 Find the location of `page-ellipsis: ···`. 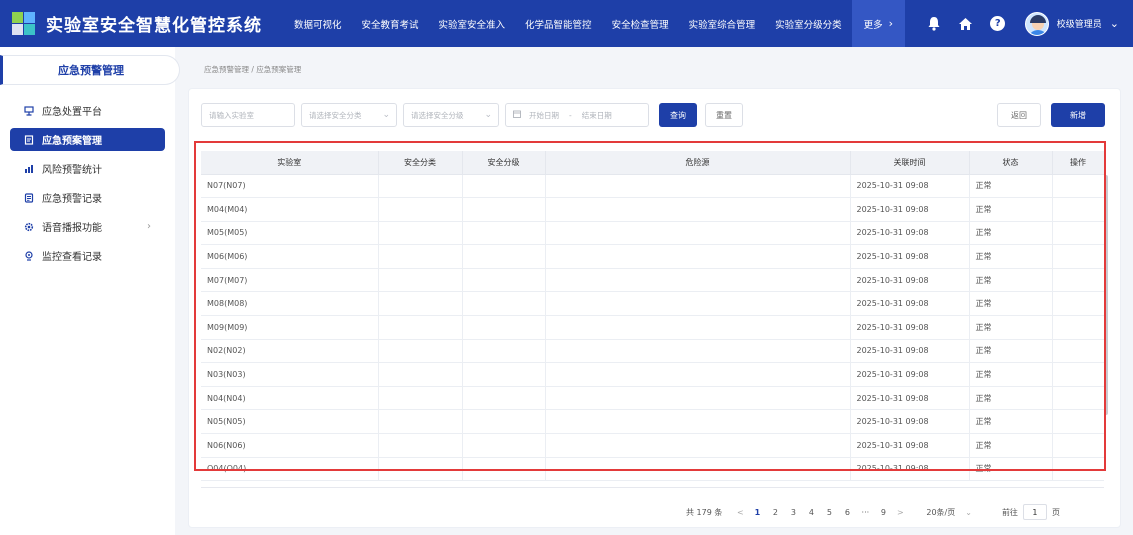

page-ellipsis: ··· is located at coordinates (865, 512).